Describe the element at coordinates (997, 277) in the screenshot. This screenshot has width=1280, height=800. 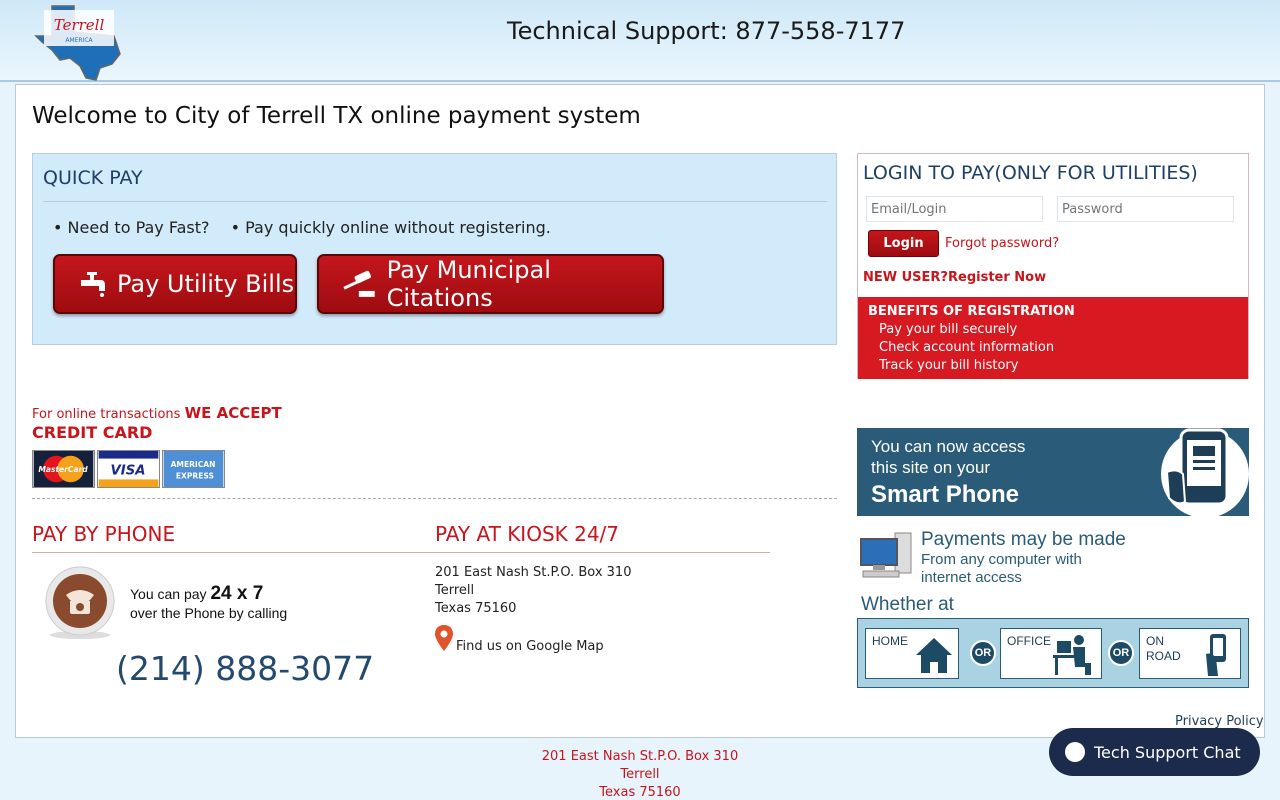
I see `register-now-link: Register Now` at that location.